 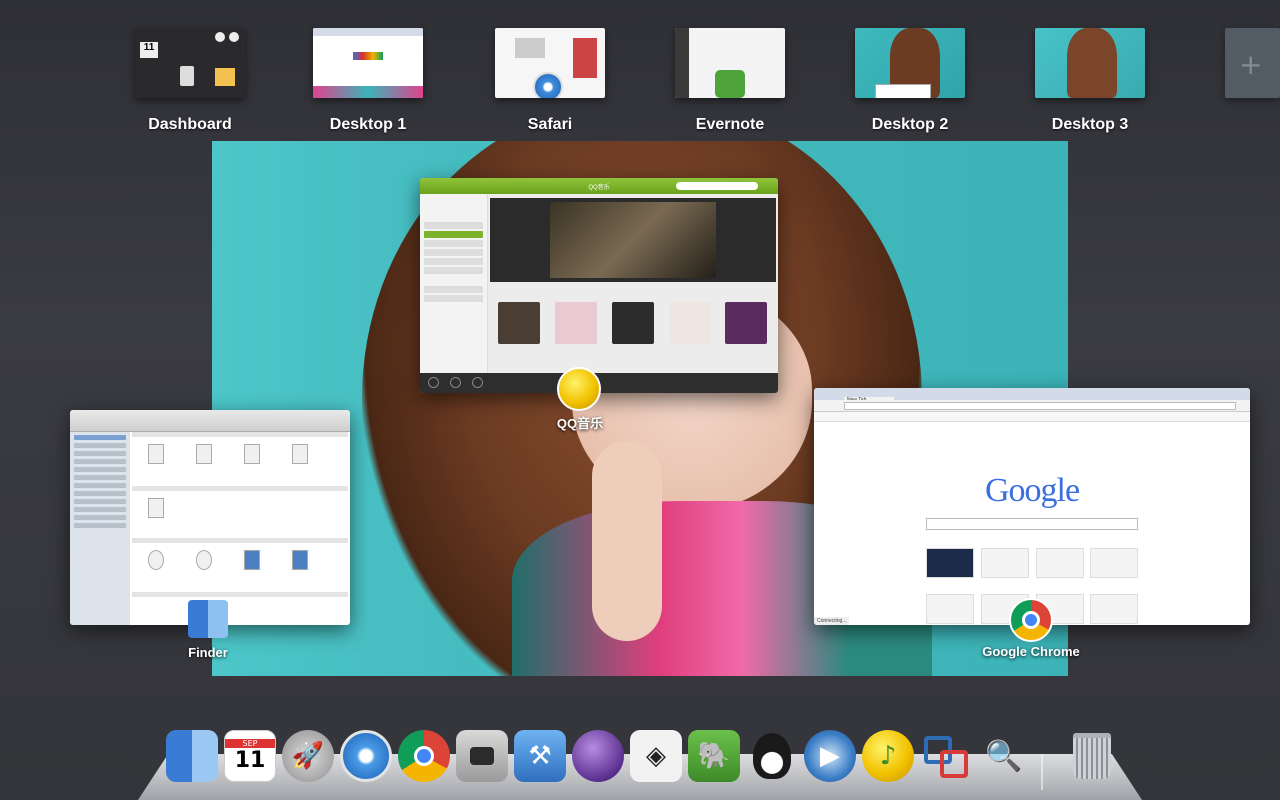 I want to click on space-label: Desktop 1, so click(x=368, y=124).